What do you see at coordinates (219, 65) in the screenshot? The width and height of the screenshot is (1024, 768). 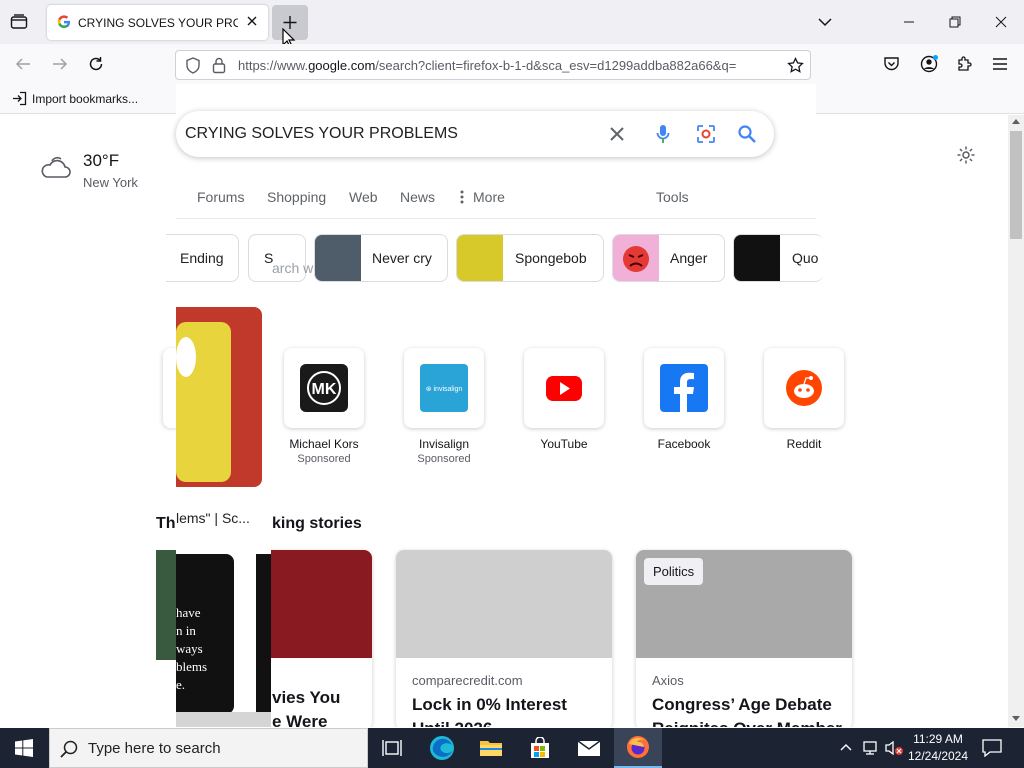 I see `lock-icon` at bounding box center [219, 65].